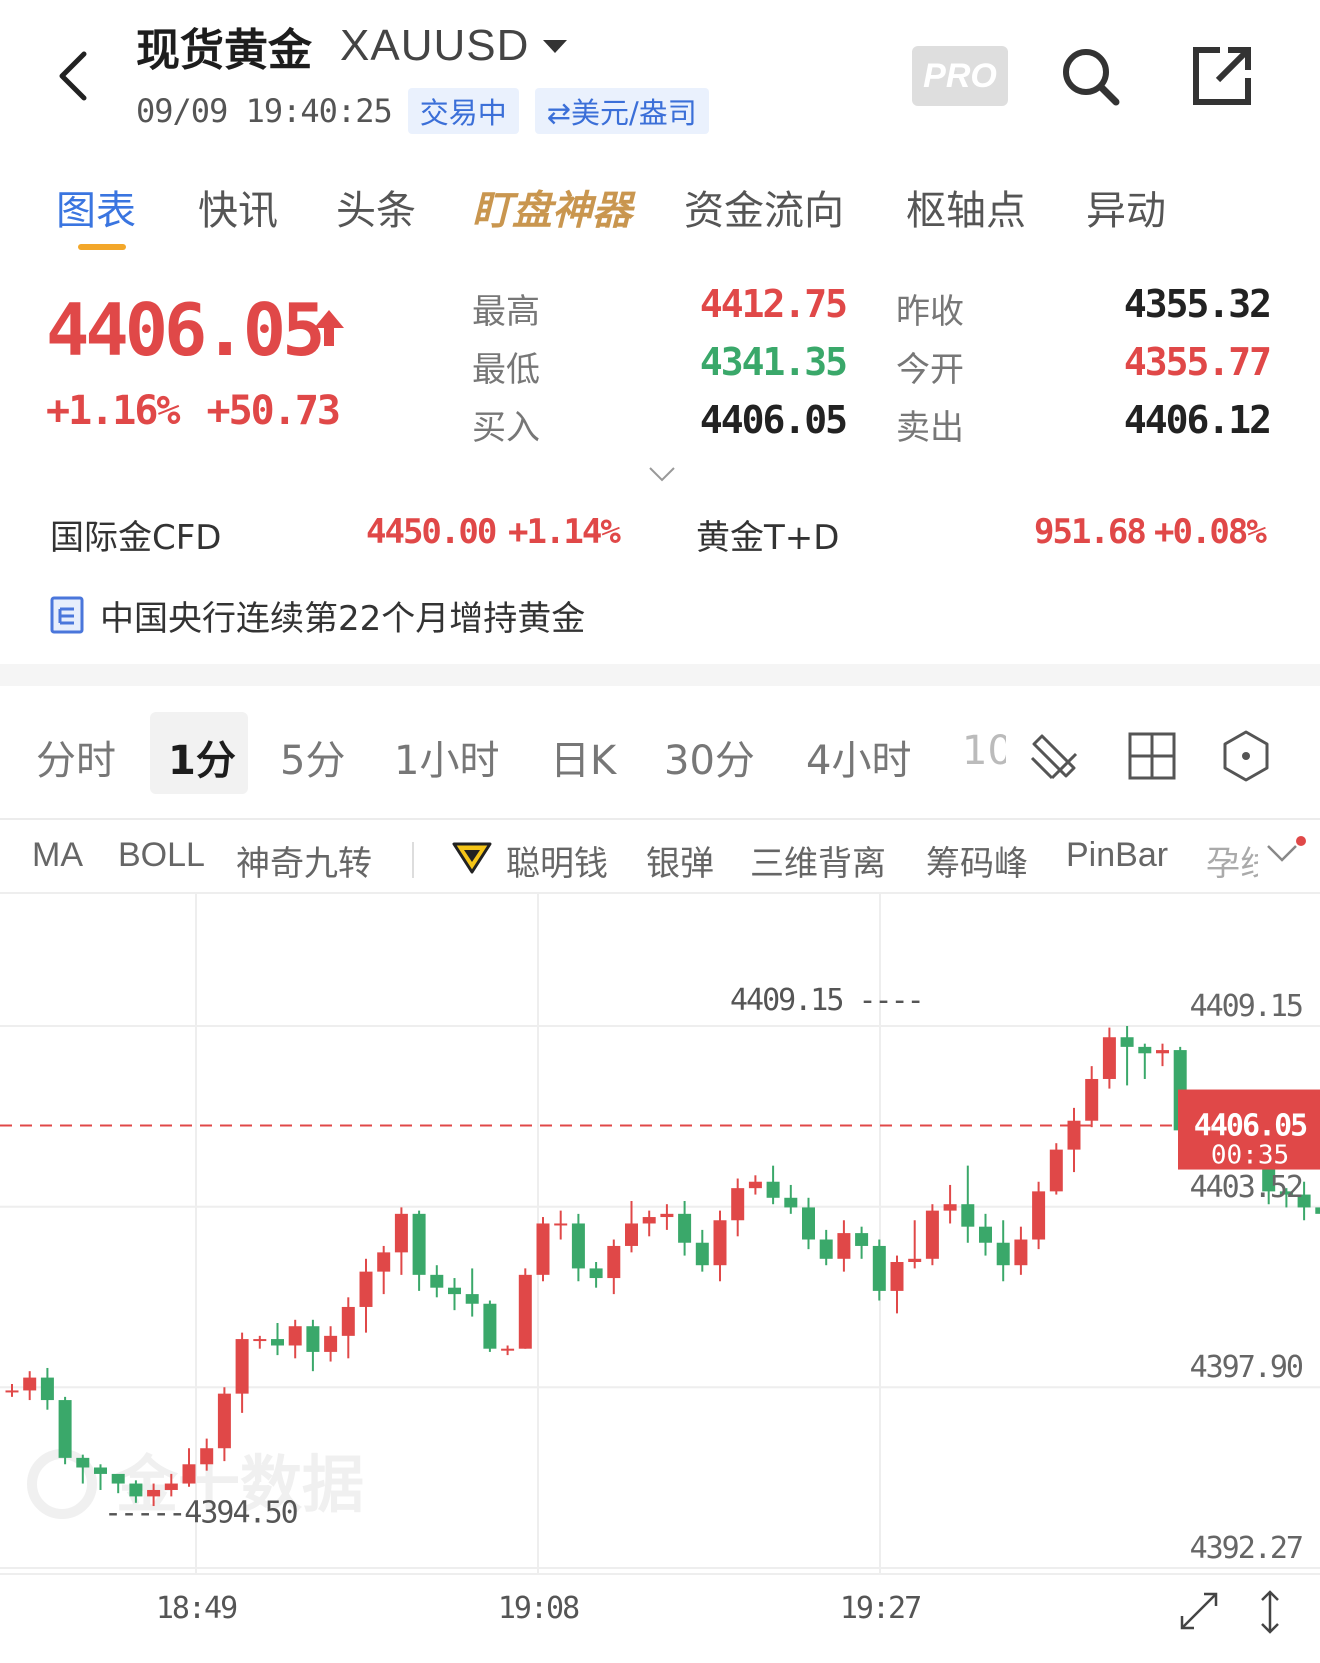  What do you see at coordinates (76, 757) in the screenshot?
I see `period-timeshare: 分时` at bounding box center [76, 757].